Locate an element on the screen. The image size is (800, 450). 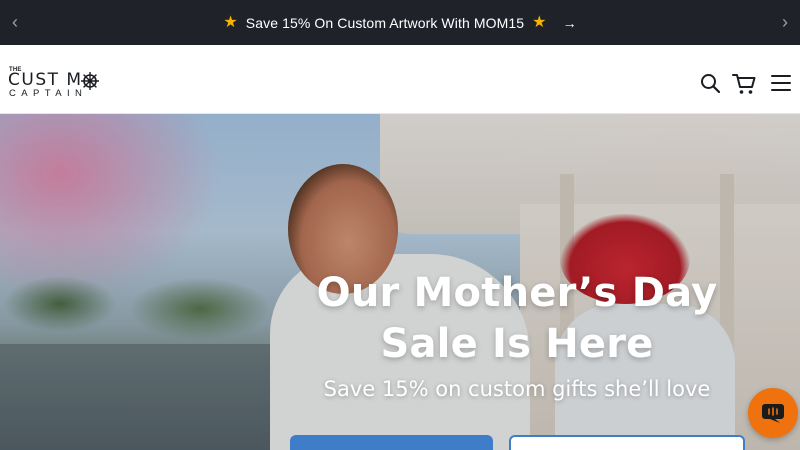
hero-headline: Our Mother’s Day Sale Is Here is located at coordinates (517, 319).